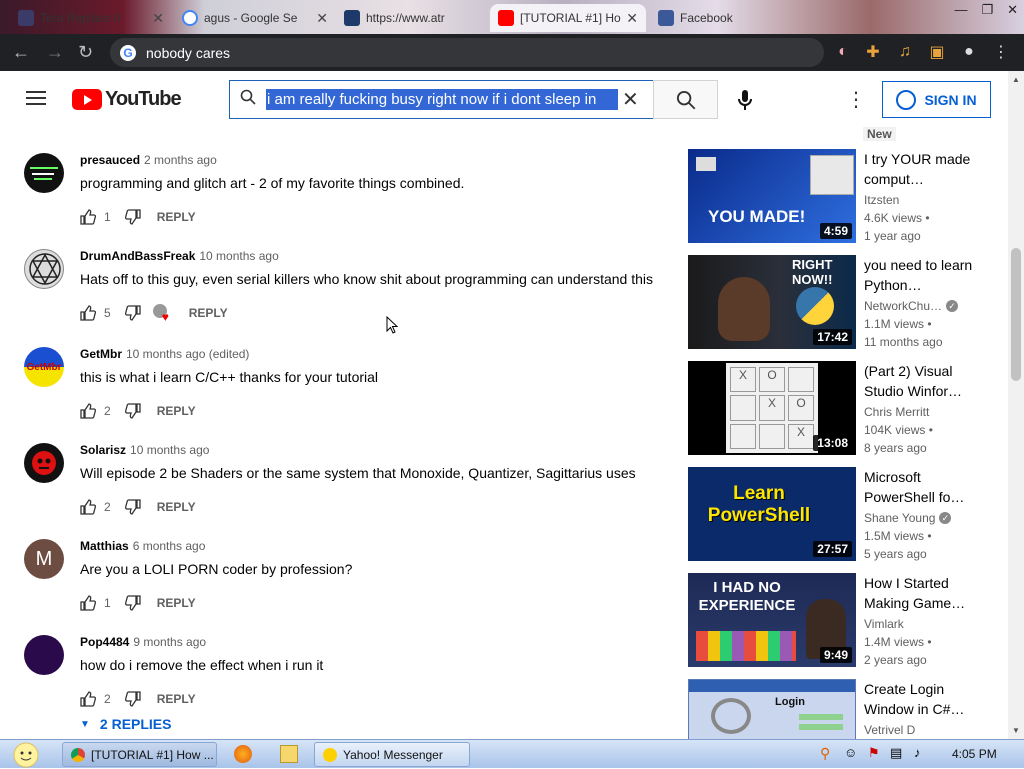 The height and width of the screenshot is (769, 1024). What do you see at coordinates (44, 559) in the screenshot?
I see `avatar: M` at bounding box center [44, 559].